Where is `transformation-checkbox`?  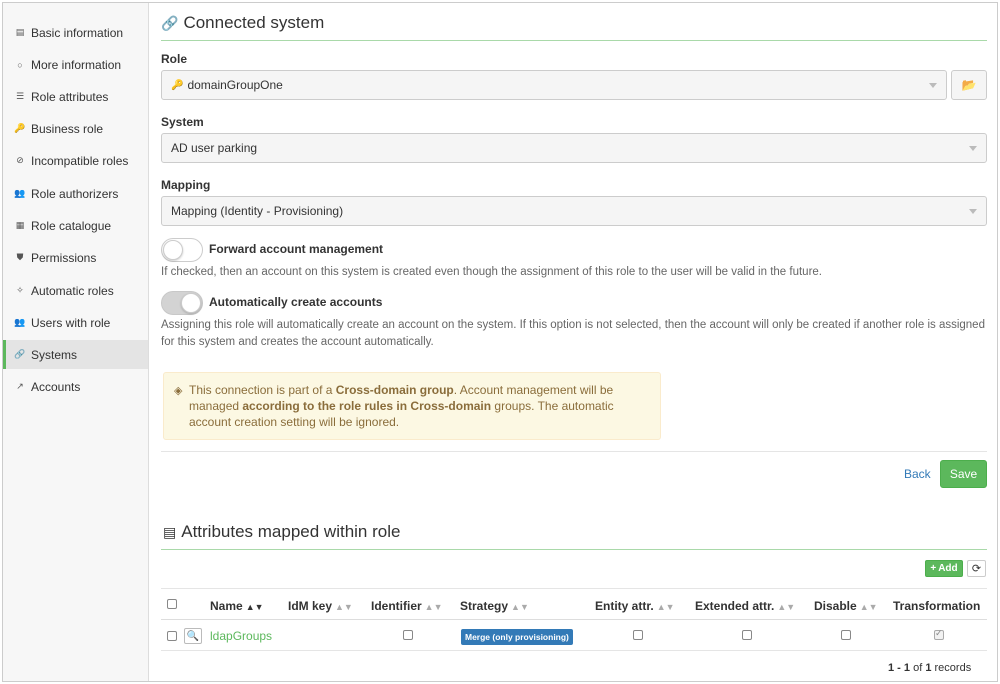 transformation-checkbox is located at coordinates (939, 634).